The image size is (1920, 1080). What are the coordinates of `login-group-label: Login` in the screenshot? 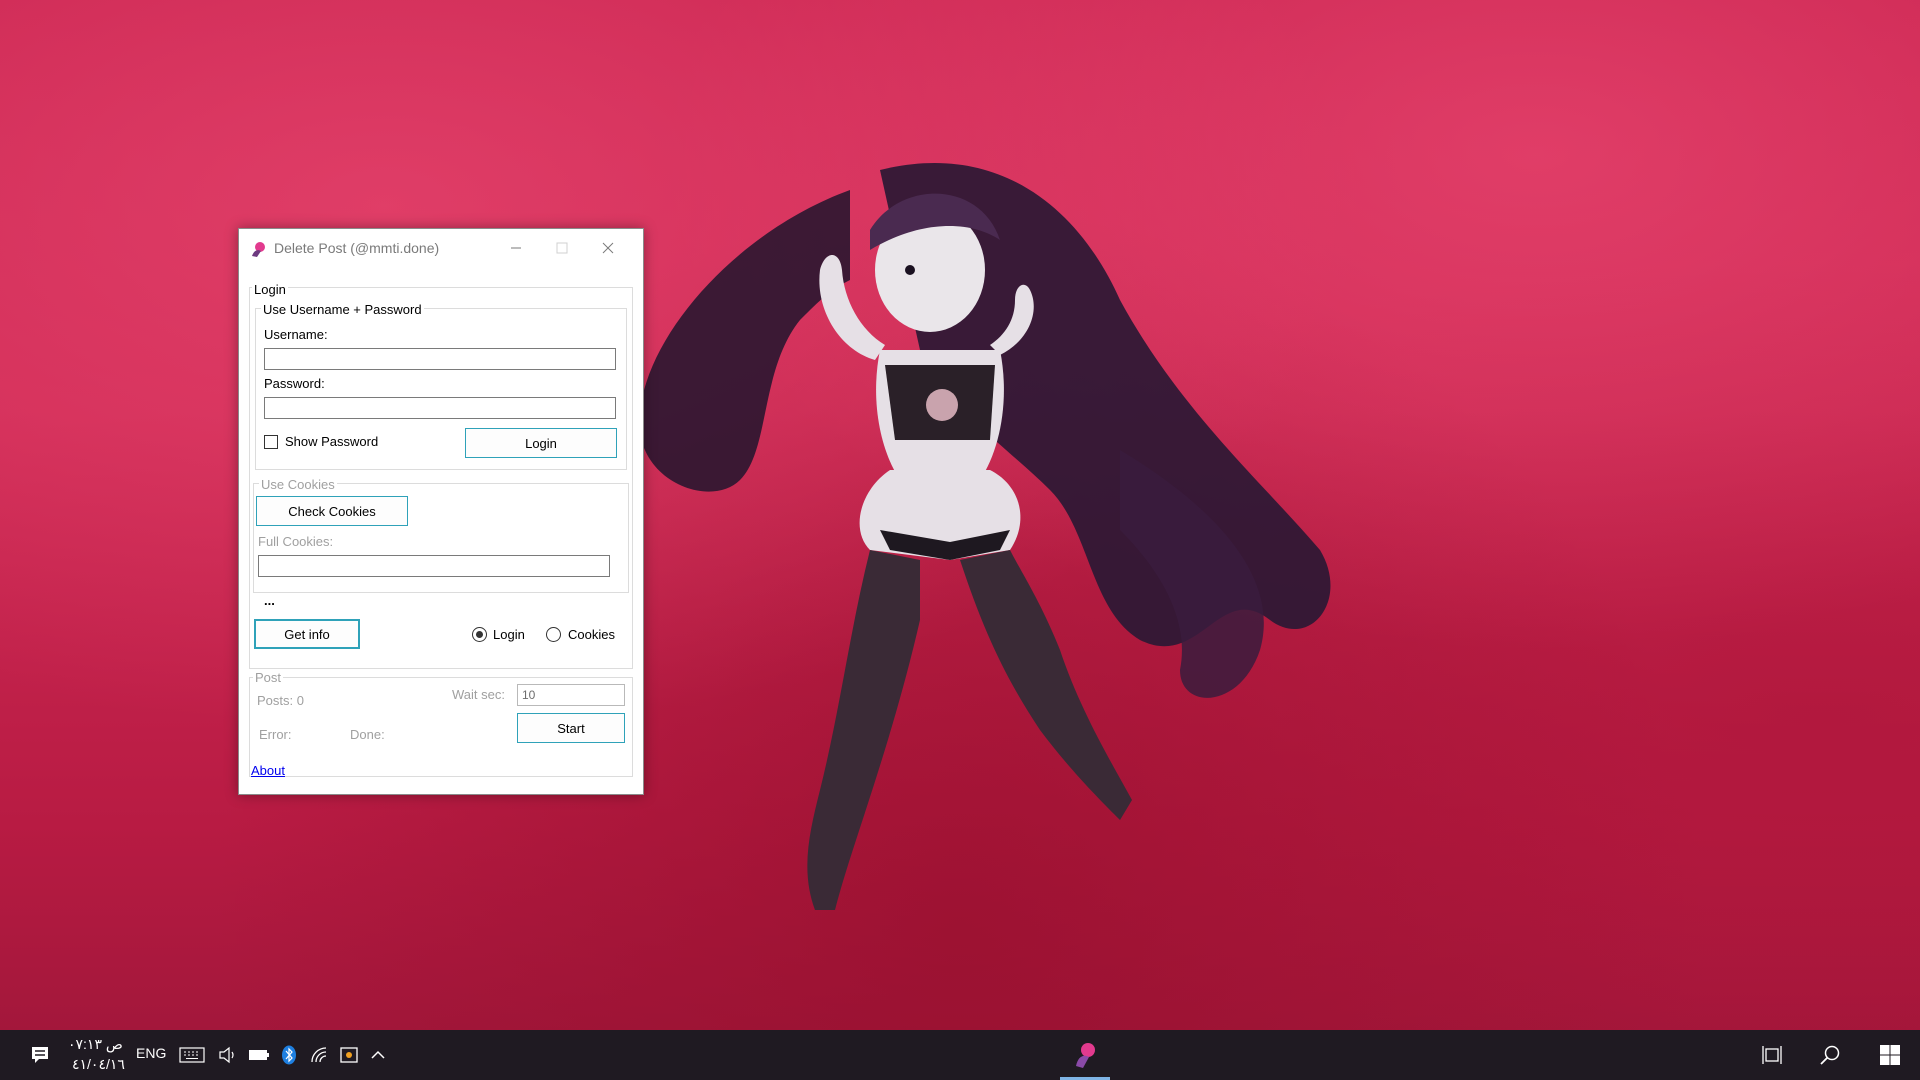 It's located at (270, 289).